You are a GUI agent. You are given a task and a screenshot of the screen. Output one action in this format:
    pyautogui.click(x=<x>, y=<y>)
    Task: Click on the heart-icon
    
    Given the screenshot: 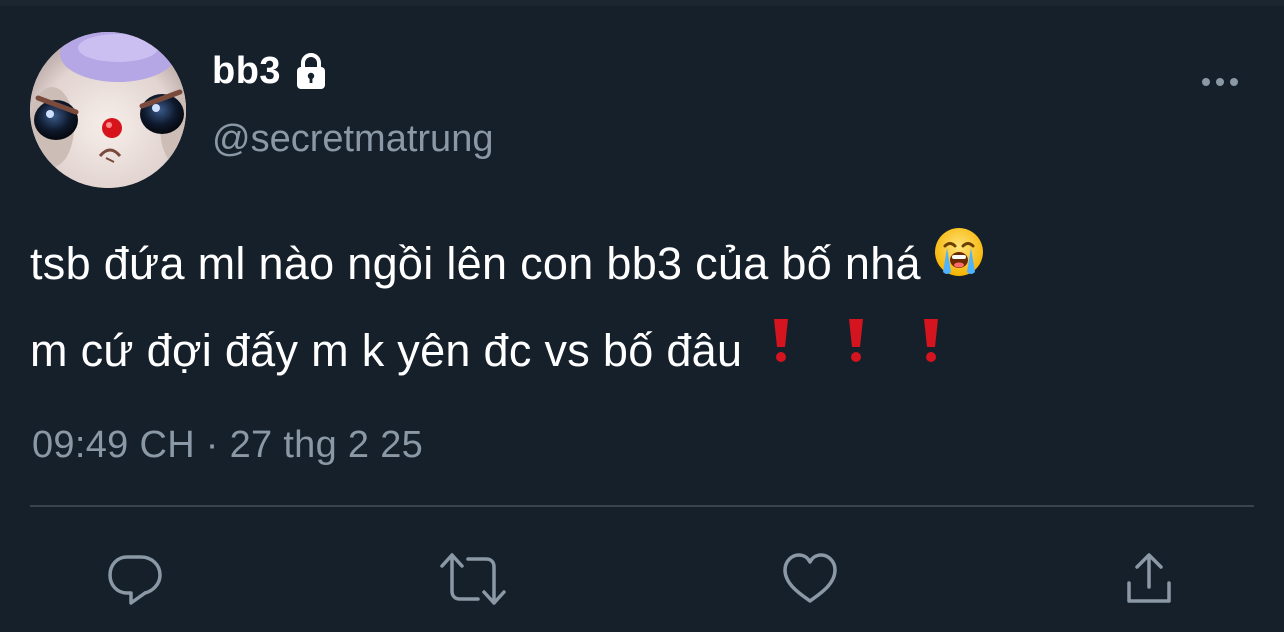 What is the action you would take?
    pyautogui.click(x=810, y=578)
    